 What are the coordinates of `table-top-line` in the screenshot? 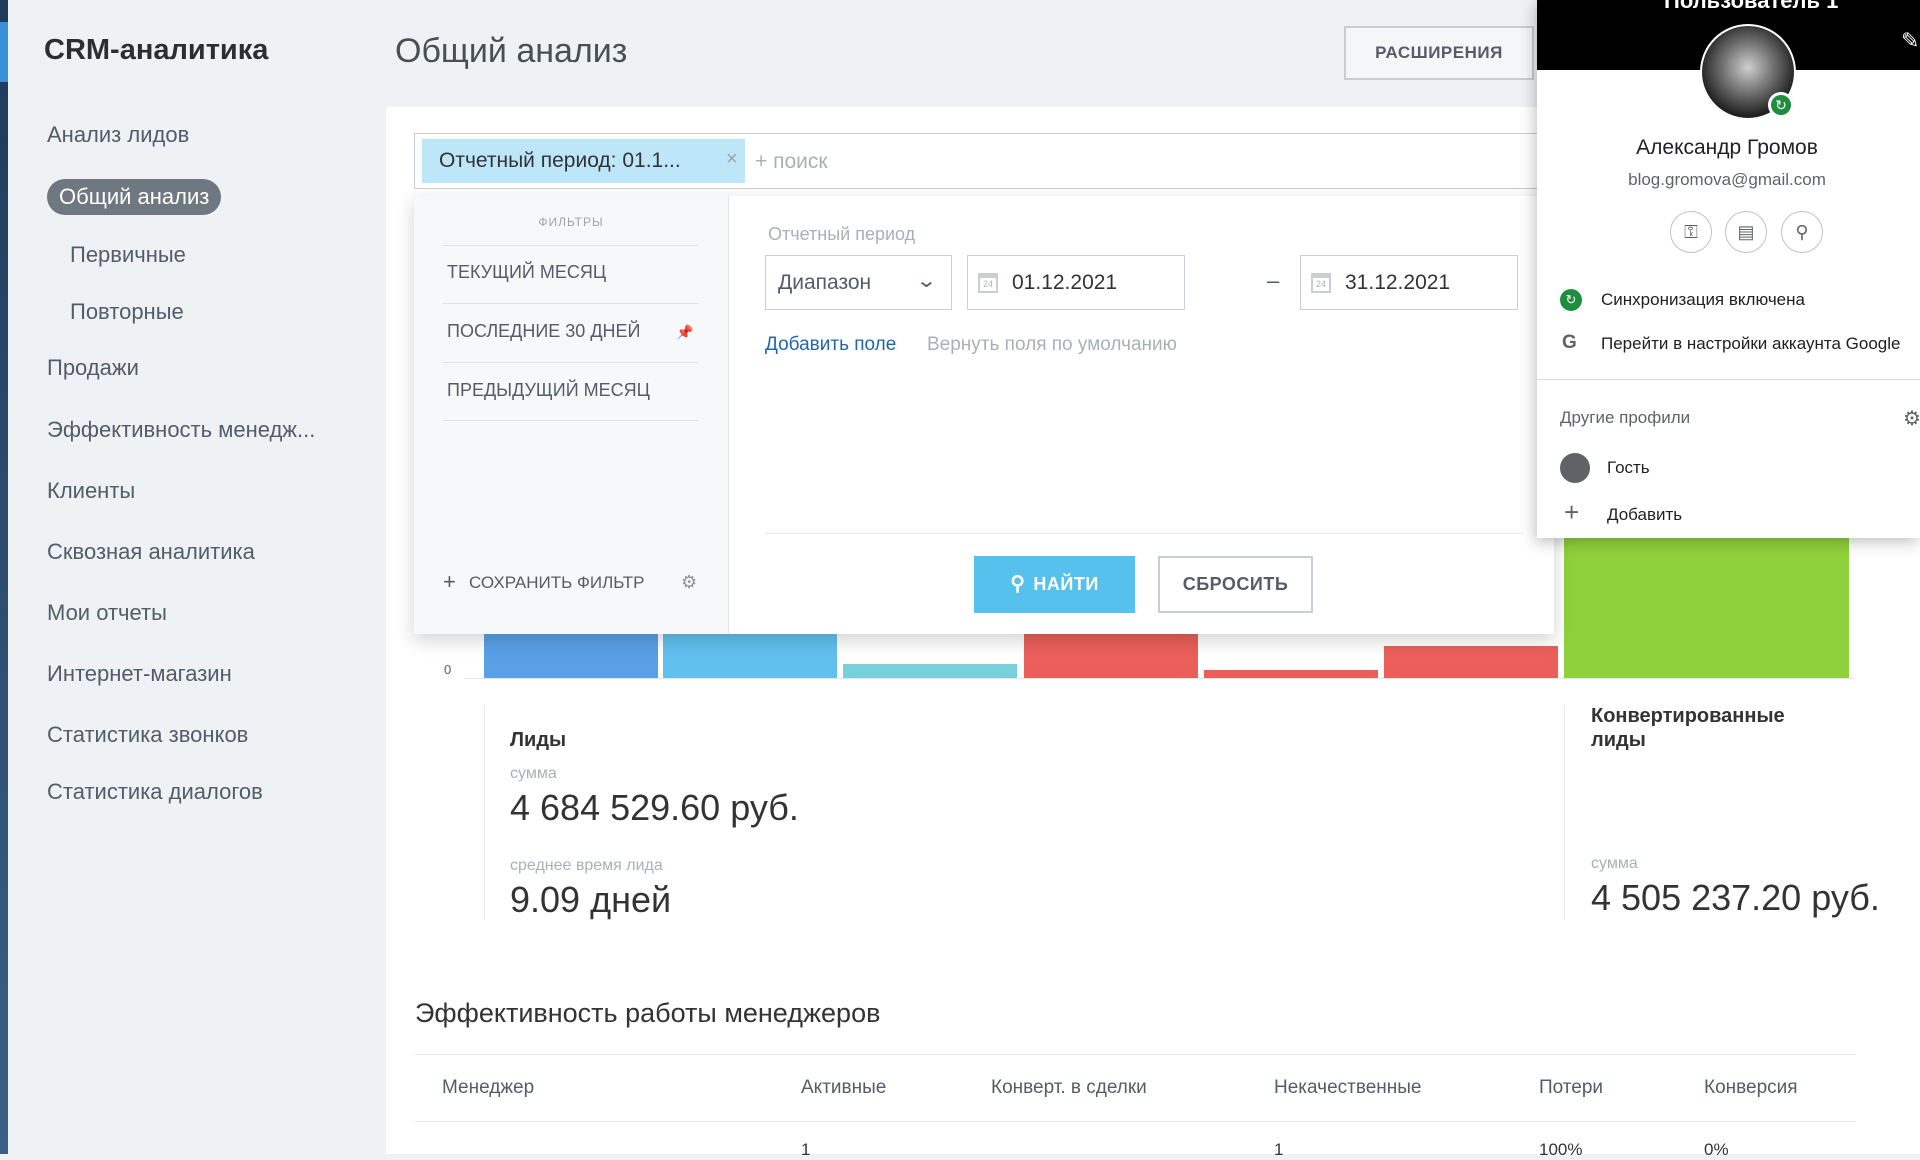 It's located at (1135, 1054).